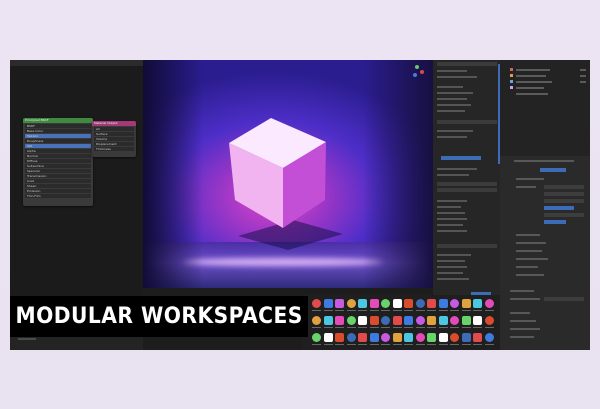  Describe the element at coordinates (58, 126) in the screenshot. I see `node-socket: BSDF` at that location.